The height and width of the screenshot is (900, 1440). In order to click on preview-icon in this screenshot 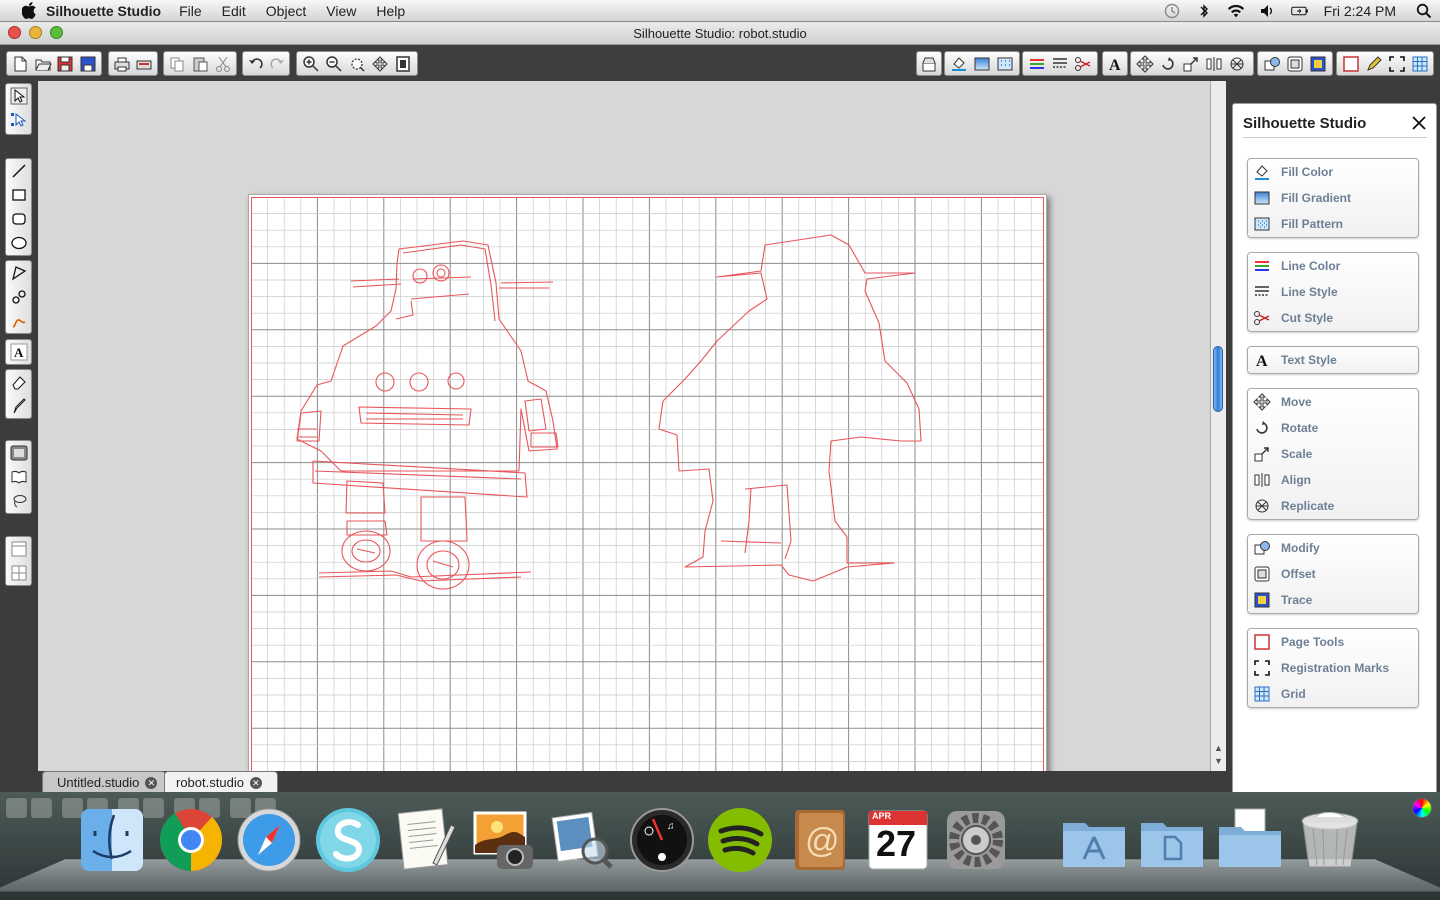, I will do `click(582, 840)`.